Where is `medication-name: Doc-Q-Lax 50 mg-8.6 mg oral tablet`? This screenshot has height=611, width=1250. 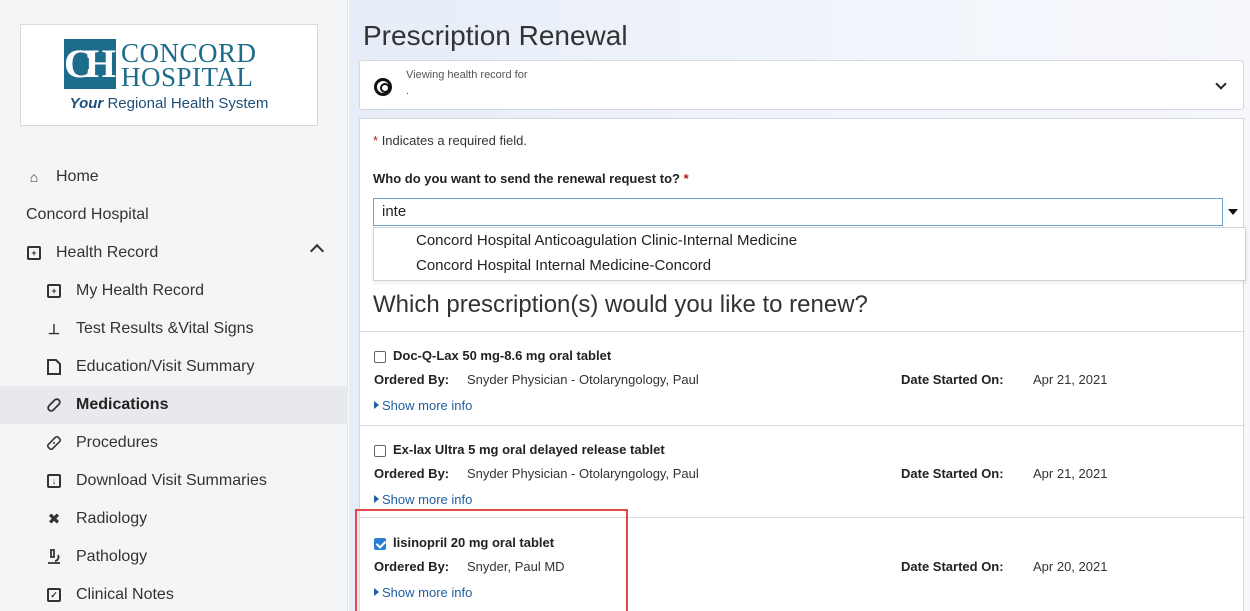
medication-name: Doc-Q-Lax 50 mg-8.6 mg oral tablet is located at coordinates (502, 355).